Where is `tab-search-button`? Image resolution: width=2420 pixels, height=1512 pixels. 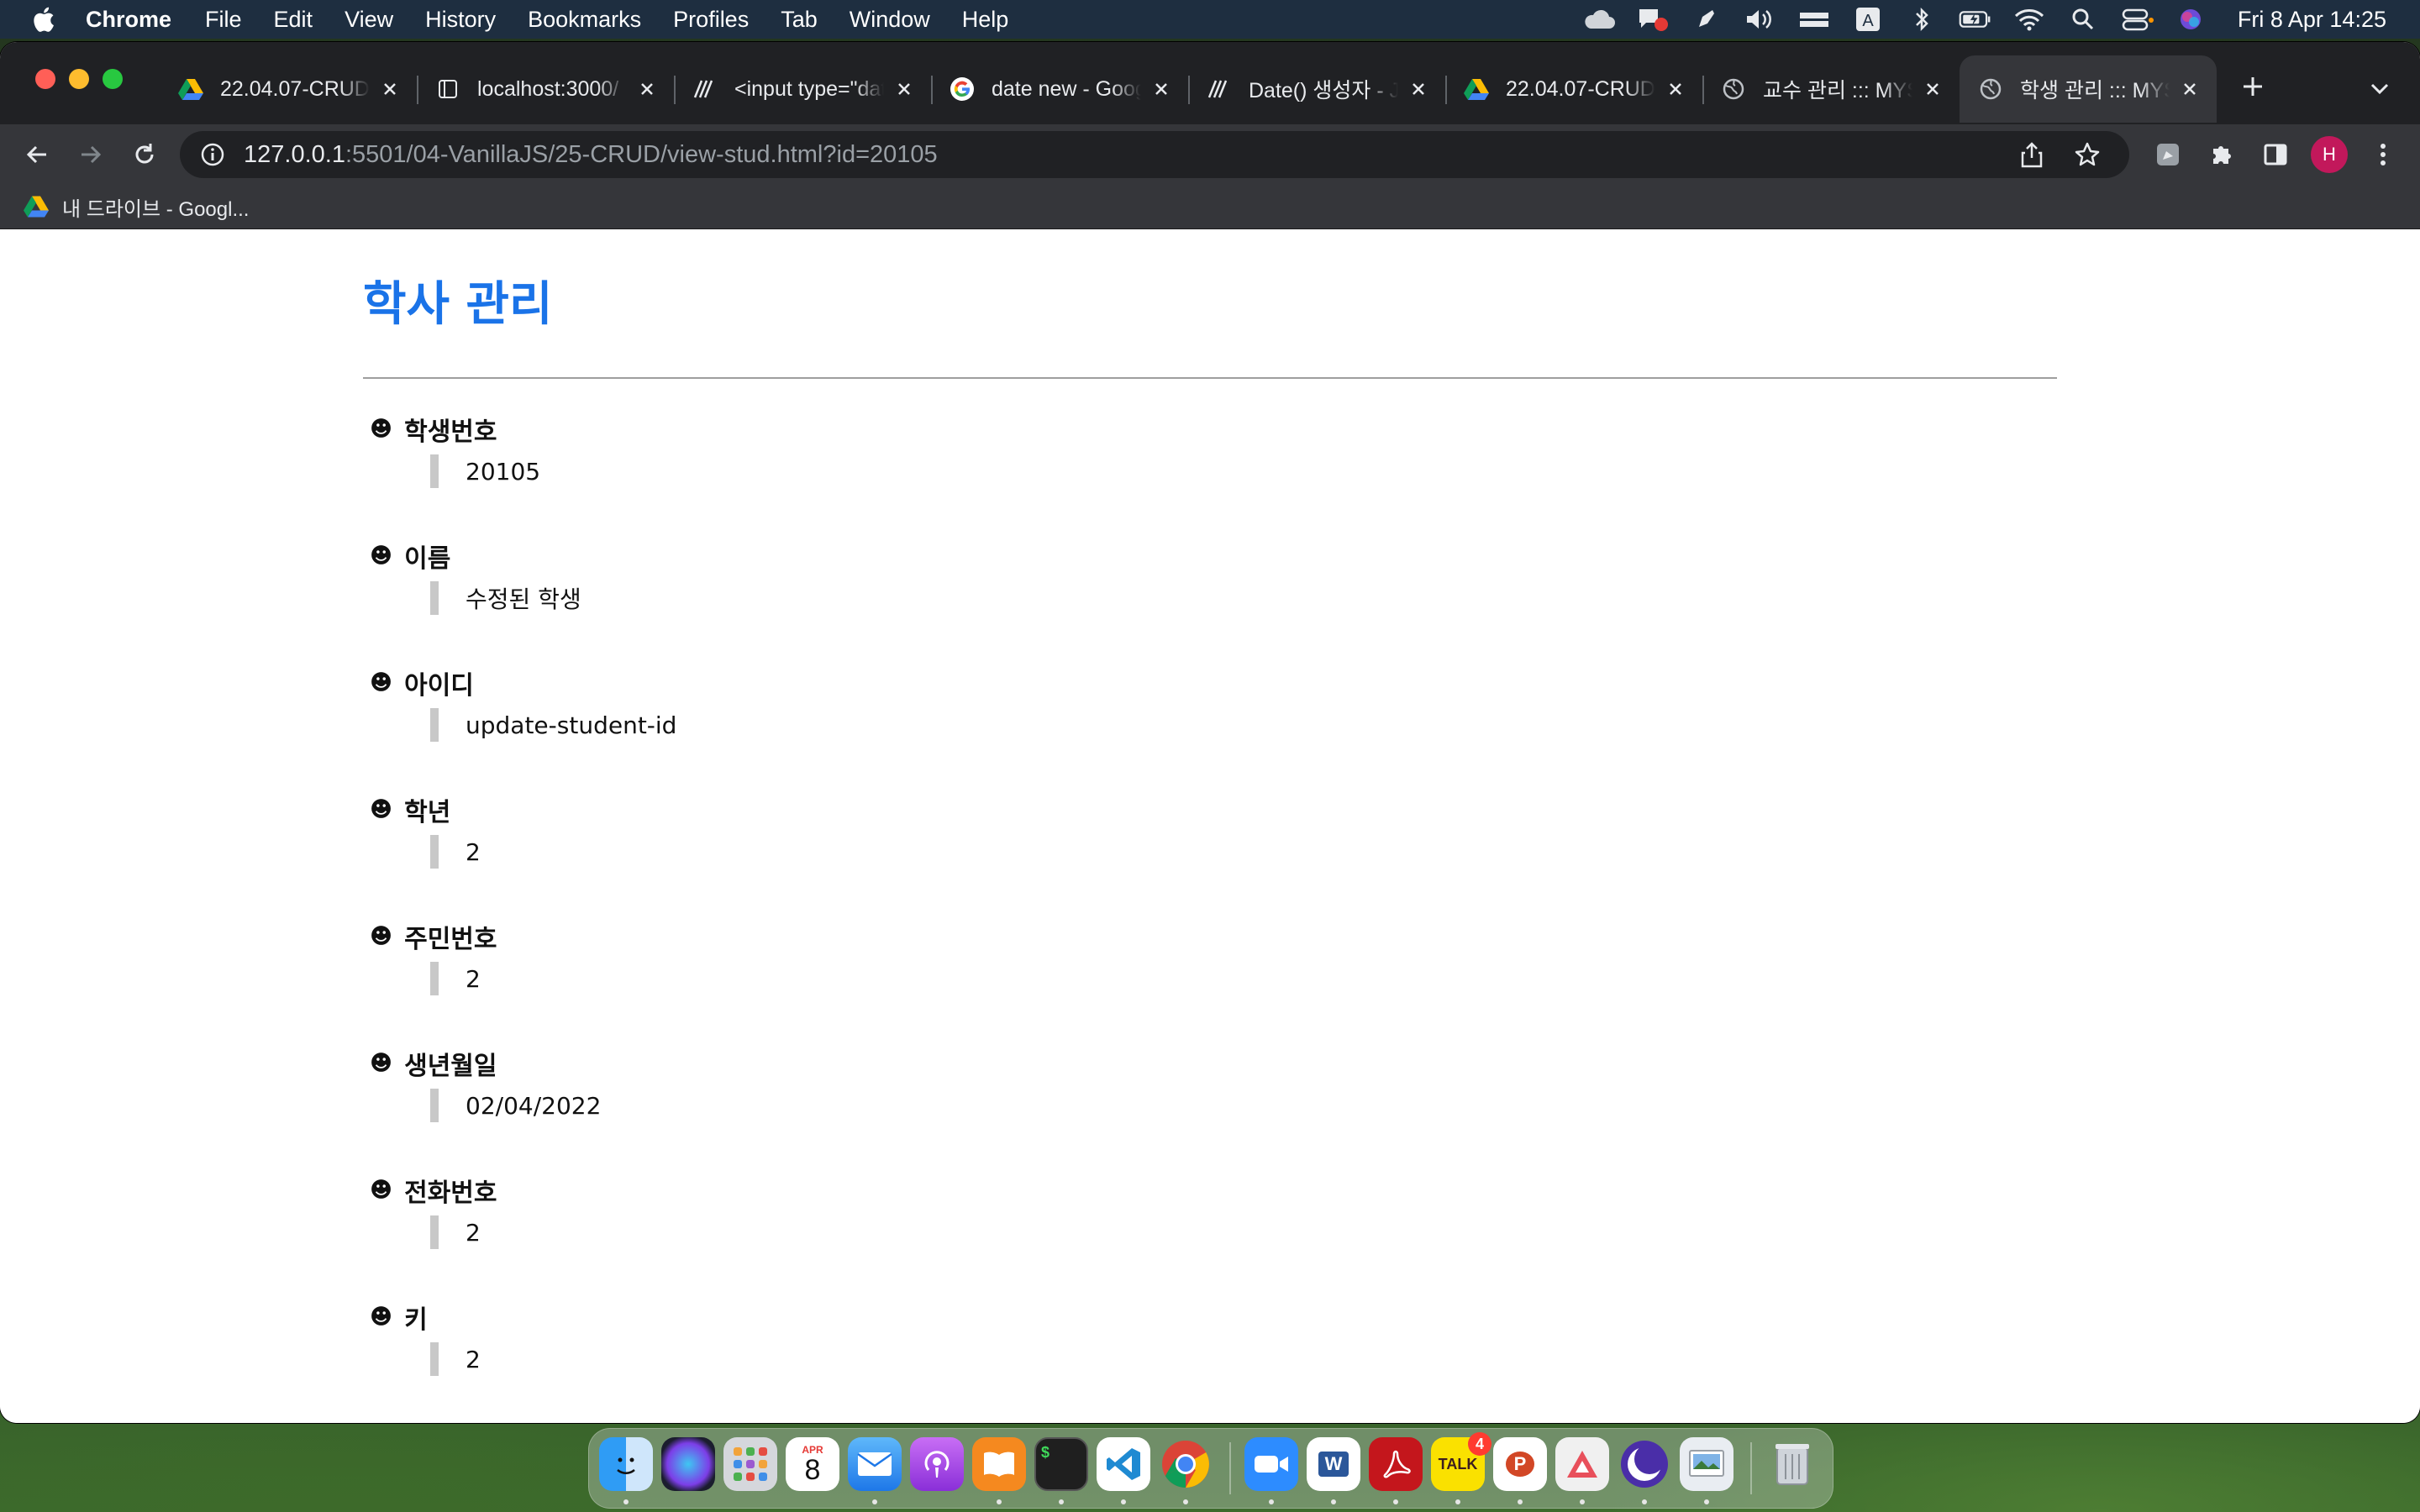
tab-search-button is located at coordinates (2380, 89).